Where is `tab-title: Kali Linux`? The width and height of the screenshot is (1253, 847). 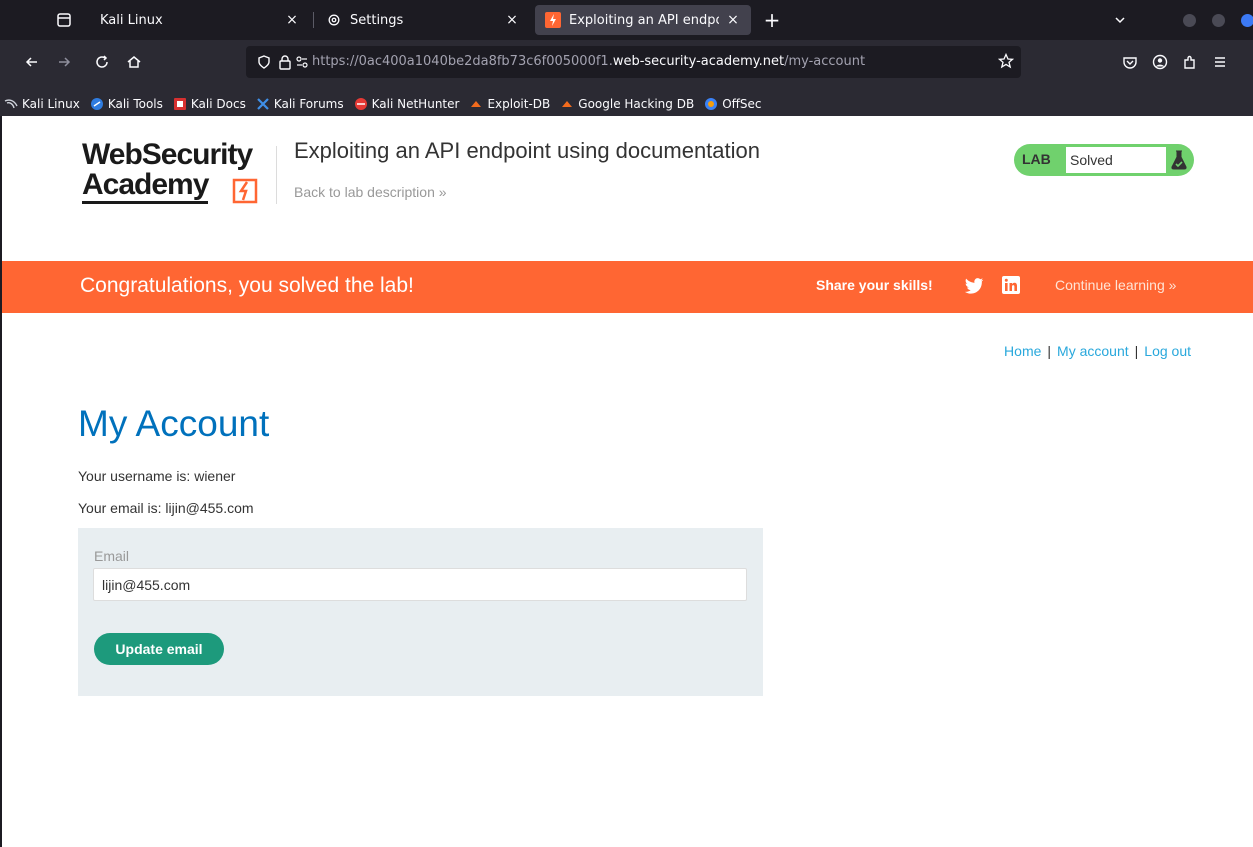 tab-title: Kali Linux is located at coordinates (131, 20).